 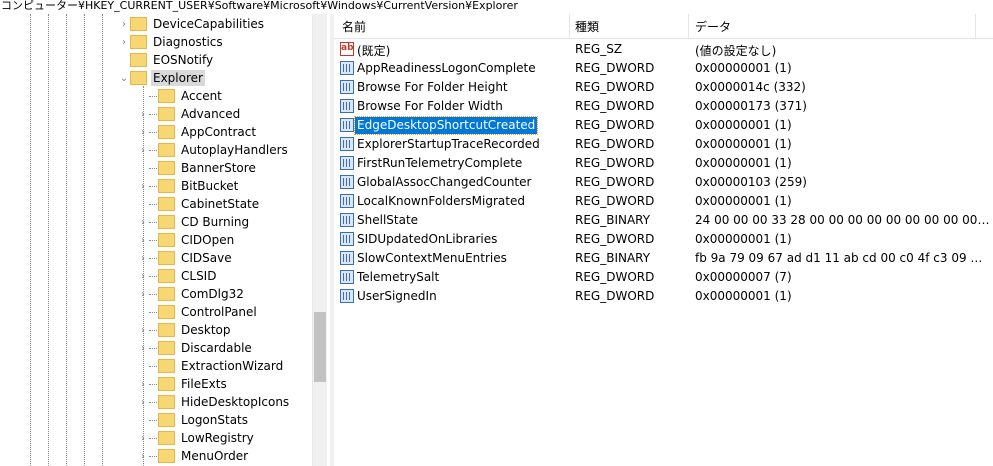 I want to click on tree-item-label: CIDSave, so click(x=206, y=258).